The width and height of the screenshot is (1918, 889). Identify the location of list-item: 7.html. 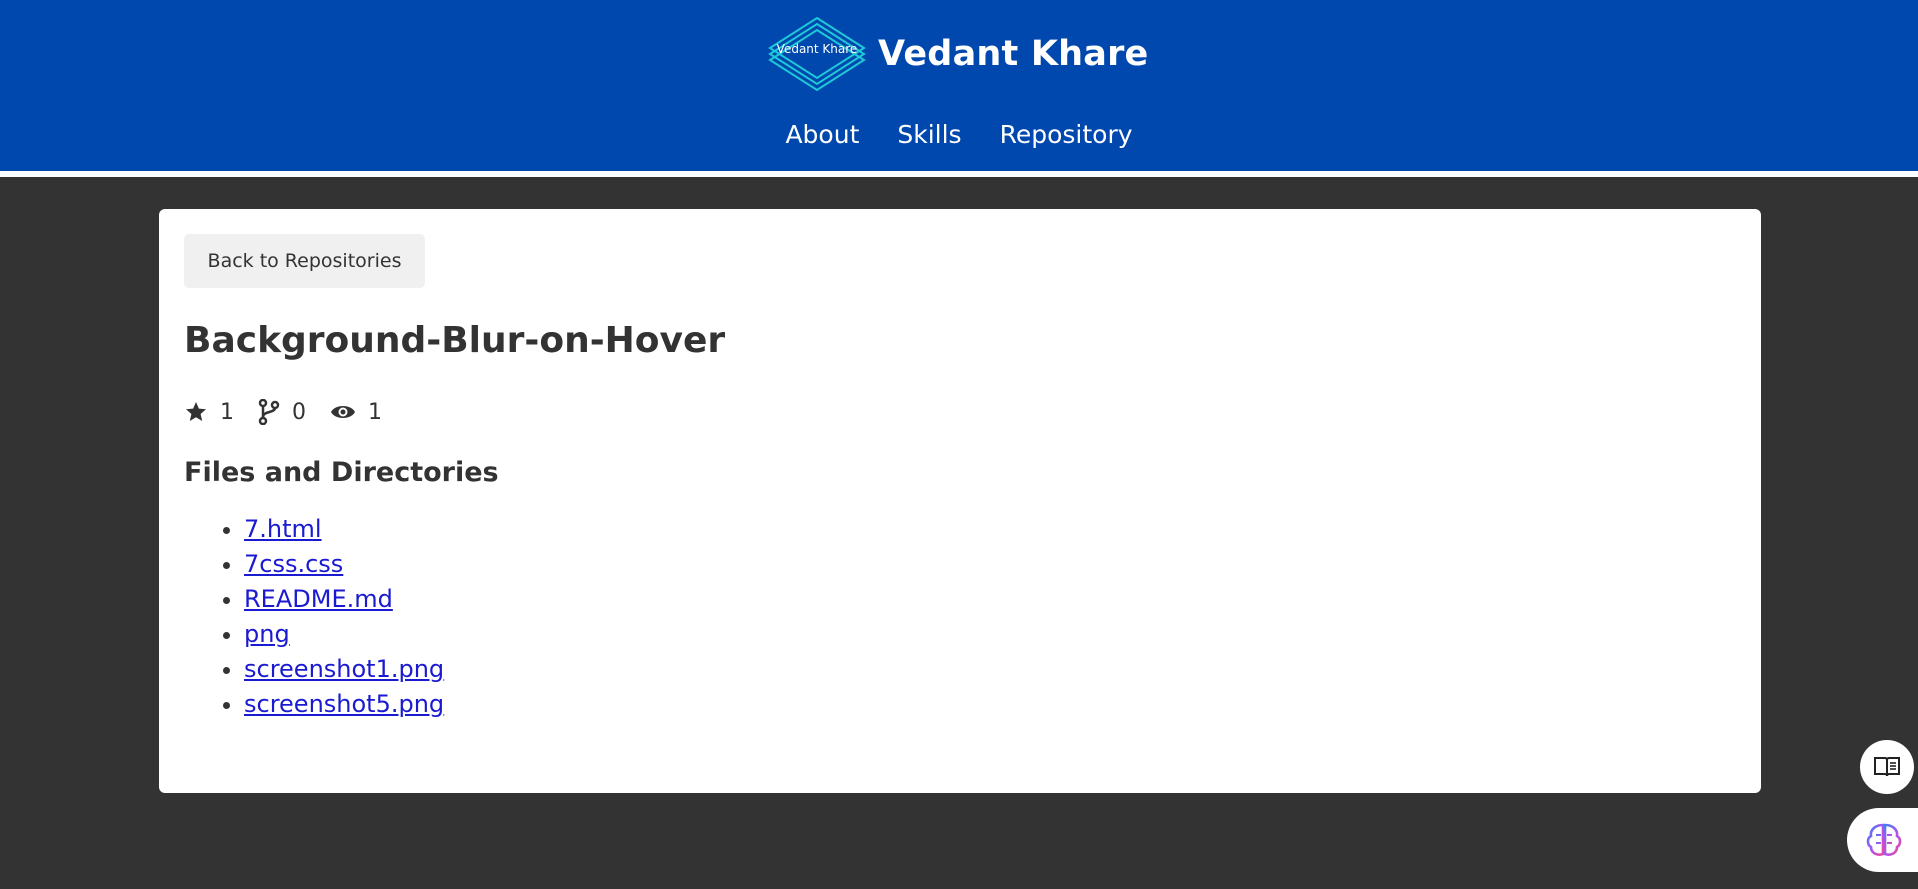
(990, 529).